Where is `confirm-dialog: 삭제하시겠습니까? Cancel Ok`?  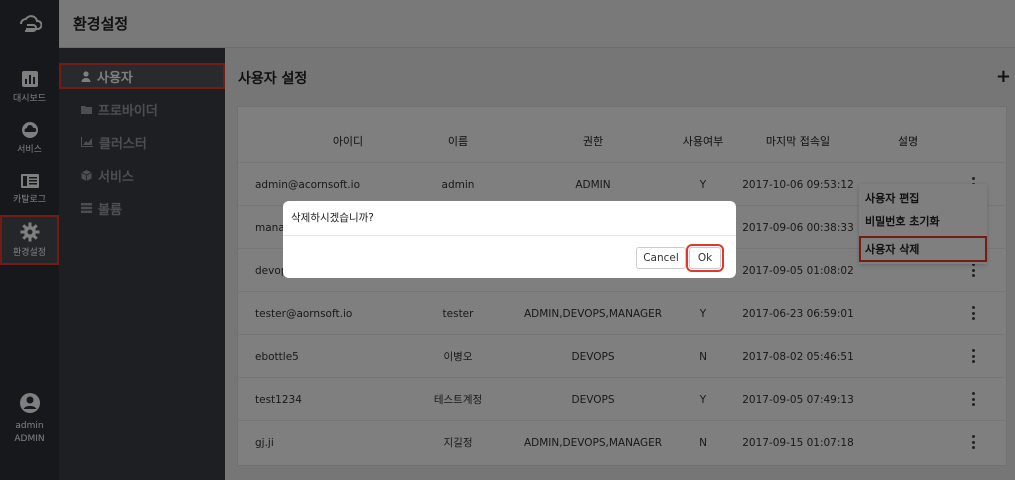
confirm-dialog: 삭제하시겠습니까? Cancel Ok is located at coordinates (509, 239).